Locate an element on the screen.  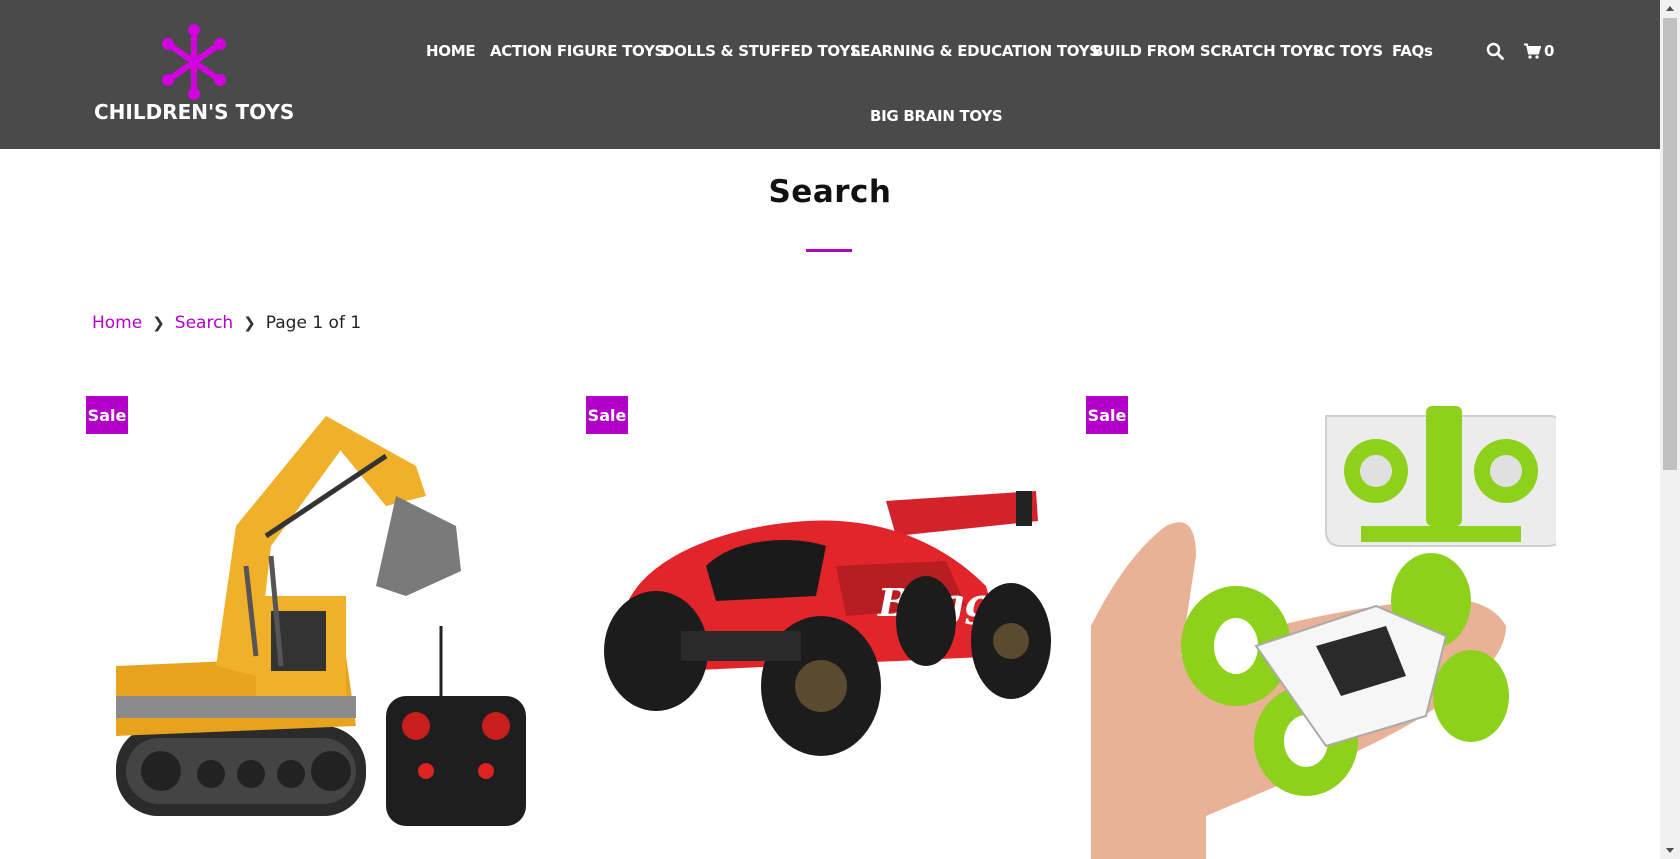
scroll-thumb is located at coordinates (1670, 244).